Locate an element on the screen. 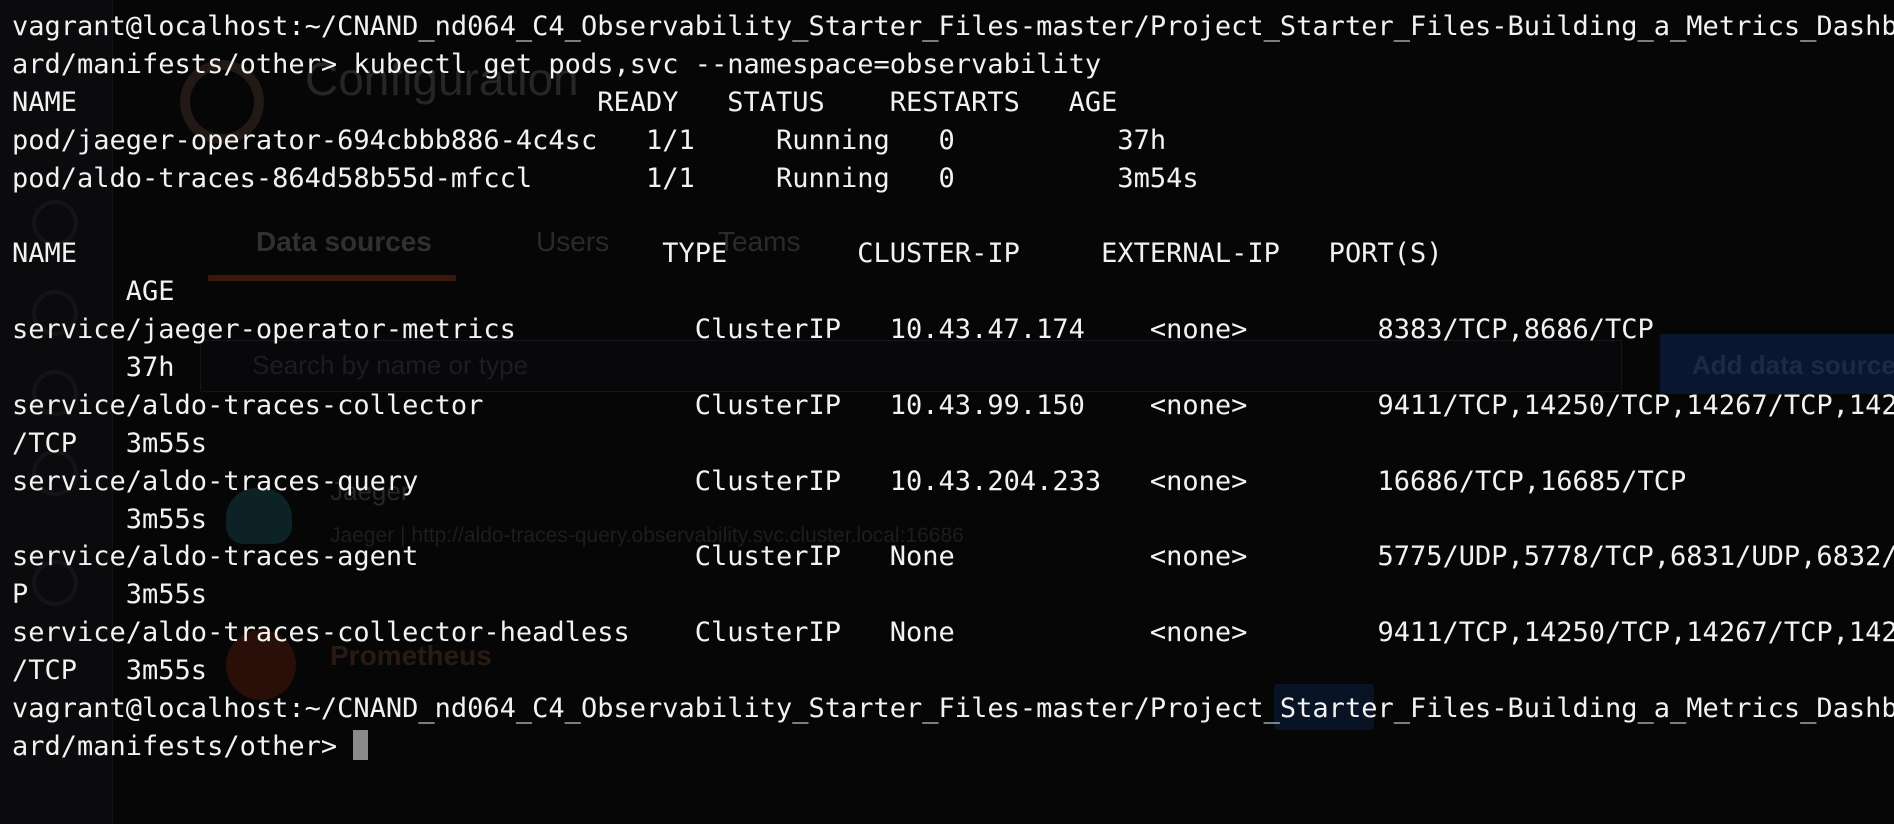 This screenshot has height=824, width=1894. text-cursor is located at coordinates (361, 744).